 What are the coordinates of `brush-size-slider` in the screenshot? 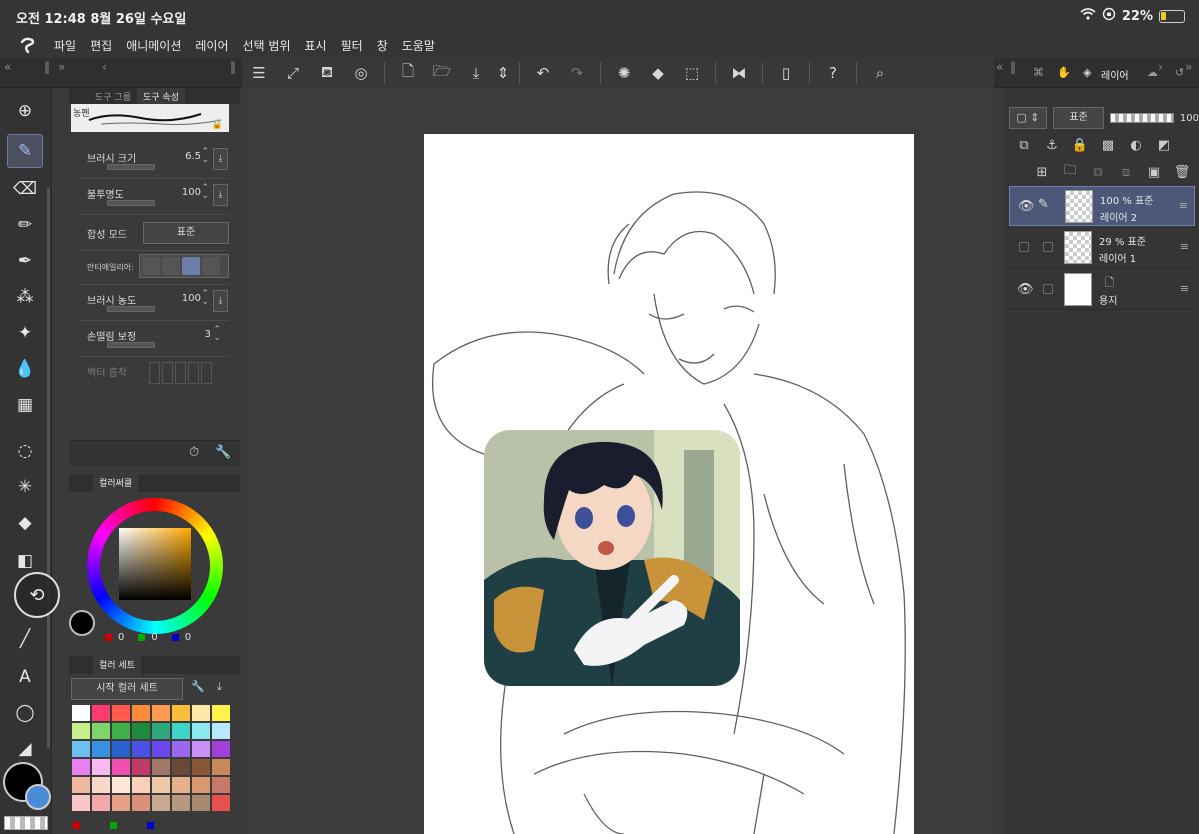 It's located at (131, 167).